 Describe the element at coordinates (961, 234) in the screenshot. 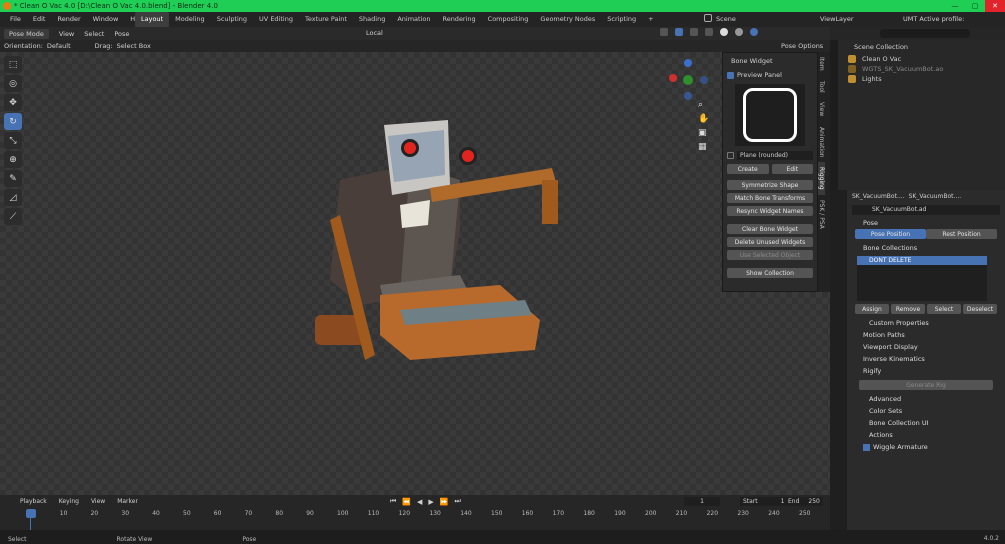

I see `rest-position-button: Rest Position` at that location.